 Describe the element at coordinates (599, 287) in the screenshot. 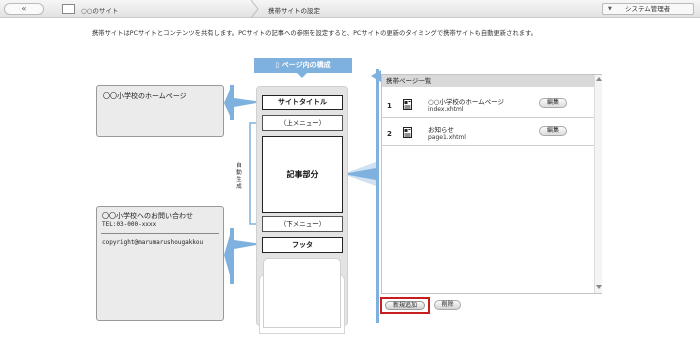

I see `scroll-down-icon` at that location.